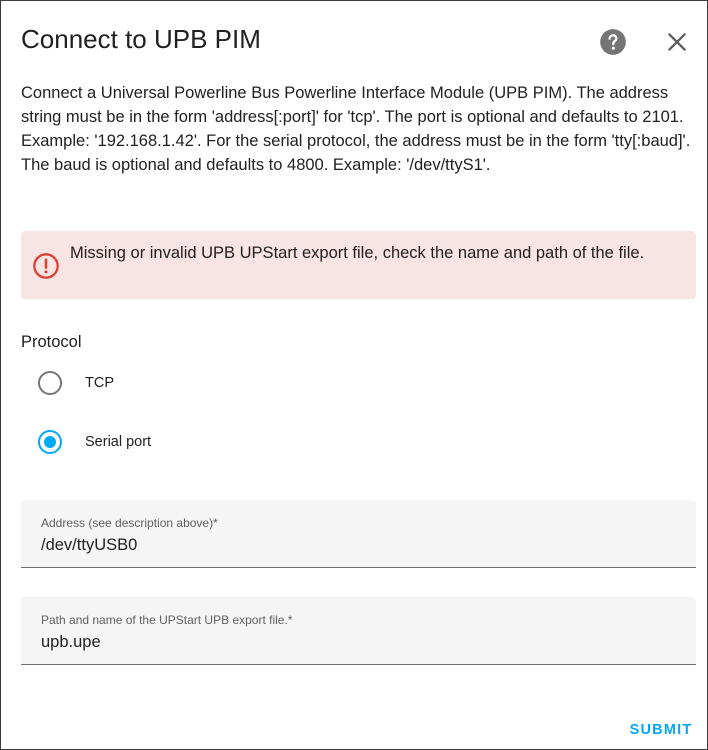 Image resolution: width=708 pixels, height=750 pixels. Describe the element at coordinates (50, 442) in the screenshot. I see `radio-checked-icon` at that location.